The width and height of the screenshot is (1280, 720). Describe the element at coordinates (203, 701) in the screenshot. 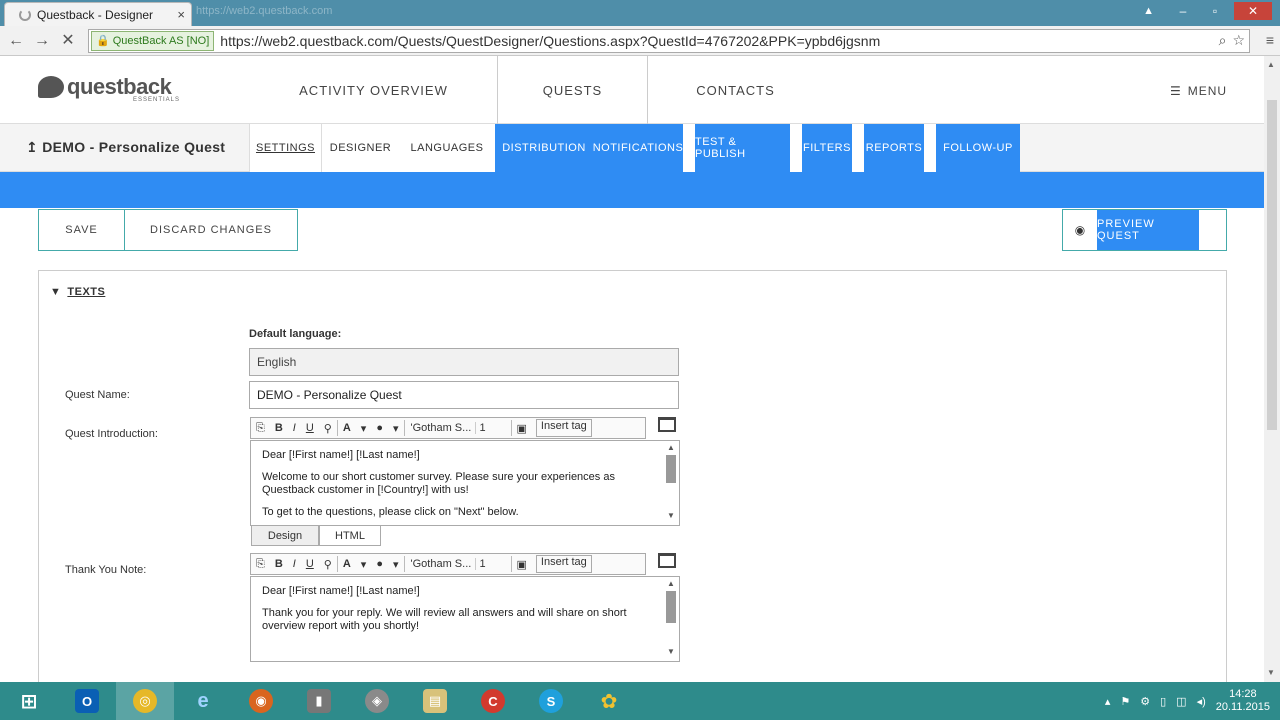

I see `taskbar-app-ie: e` at that location.